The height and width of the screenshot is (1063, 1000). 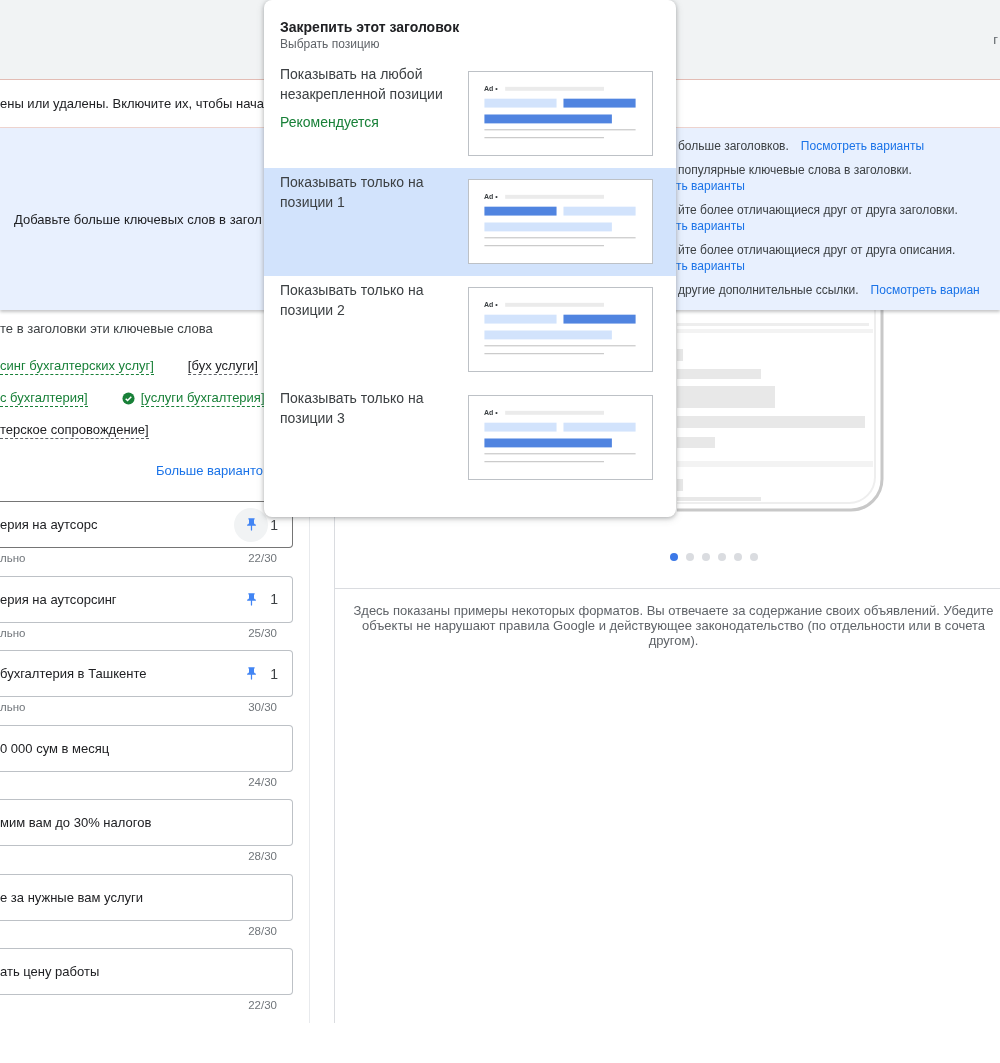 I want to click on recommended-note: Рекомендуется, so click(x=330, y=122).